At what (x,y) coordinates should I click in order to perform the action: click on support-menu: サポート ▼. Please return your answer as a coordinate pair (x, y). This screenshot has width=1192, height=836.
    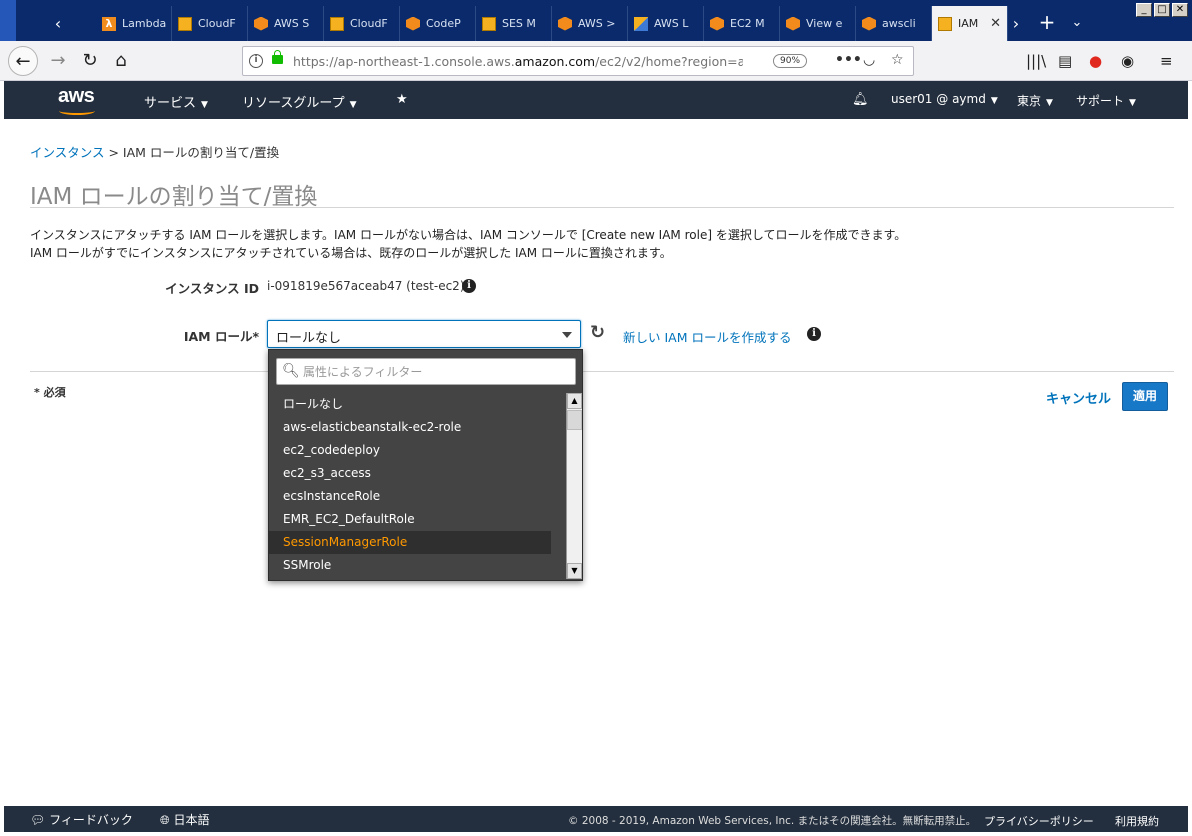
    Looking at the image, I should click on (1106, 100).